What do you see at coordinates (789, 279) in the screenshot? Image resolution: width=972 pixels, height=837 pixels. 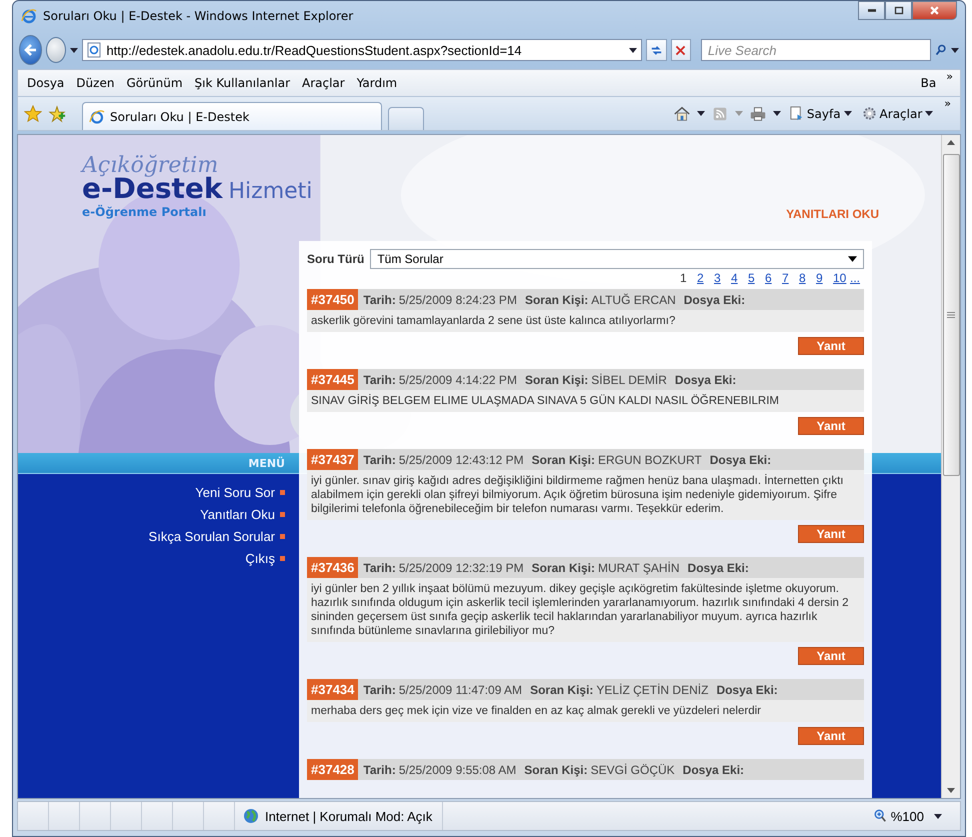 I see `page-link: 7` at bounding box center [789, 279].